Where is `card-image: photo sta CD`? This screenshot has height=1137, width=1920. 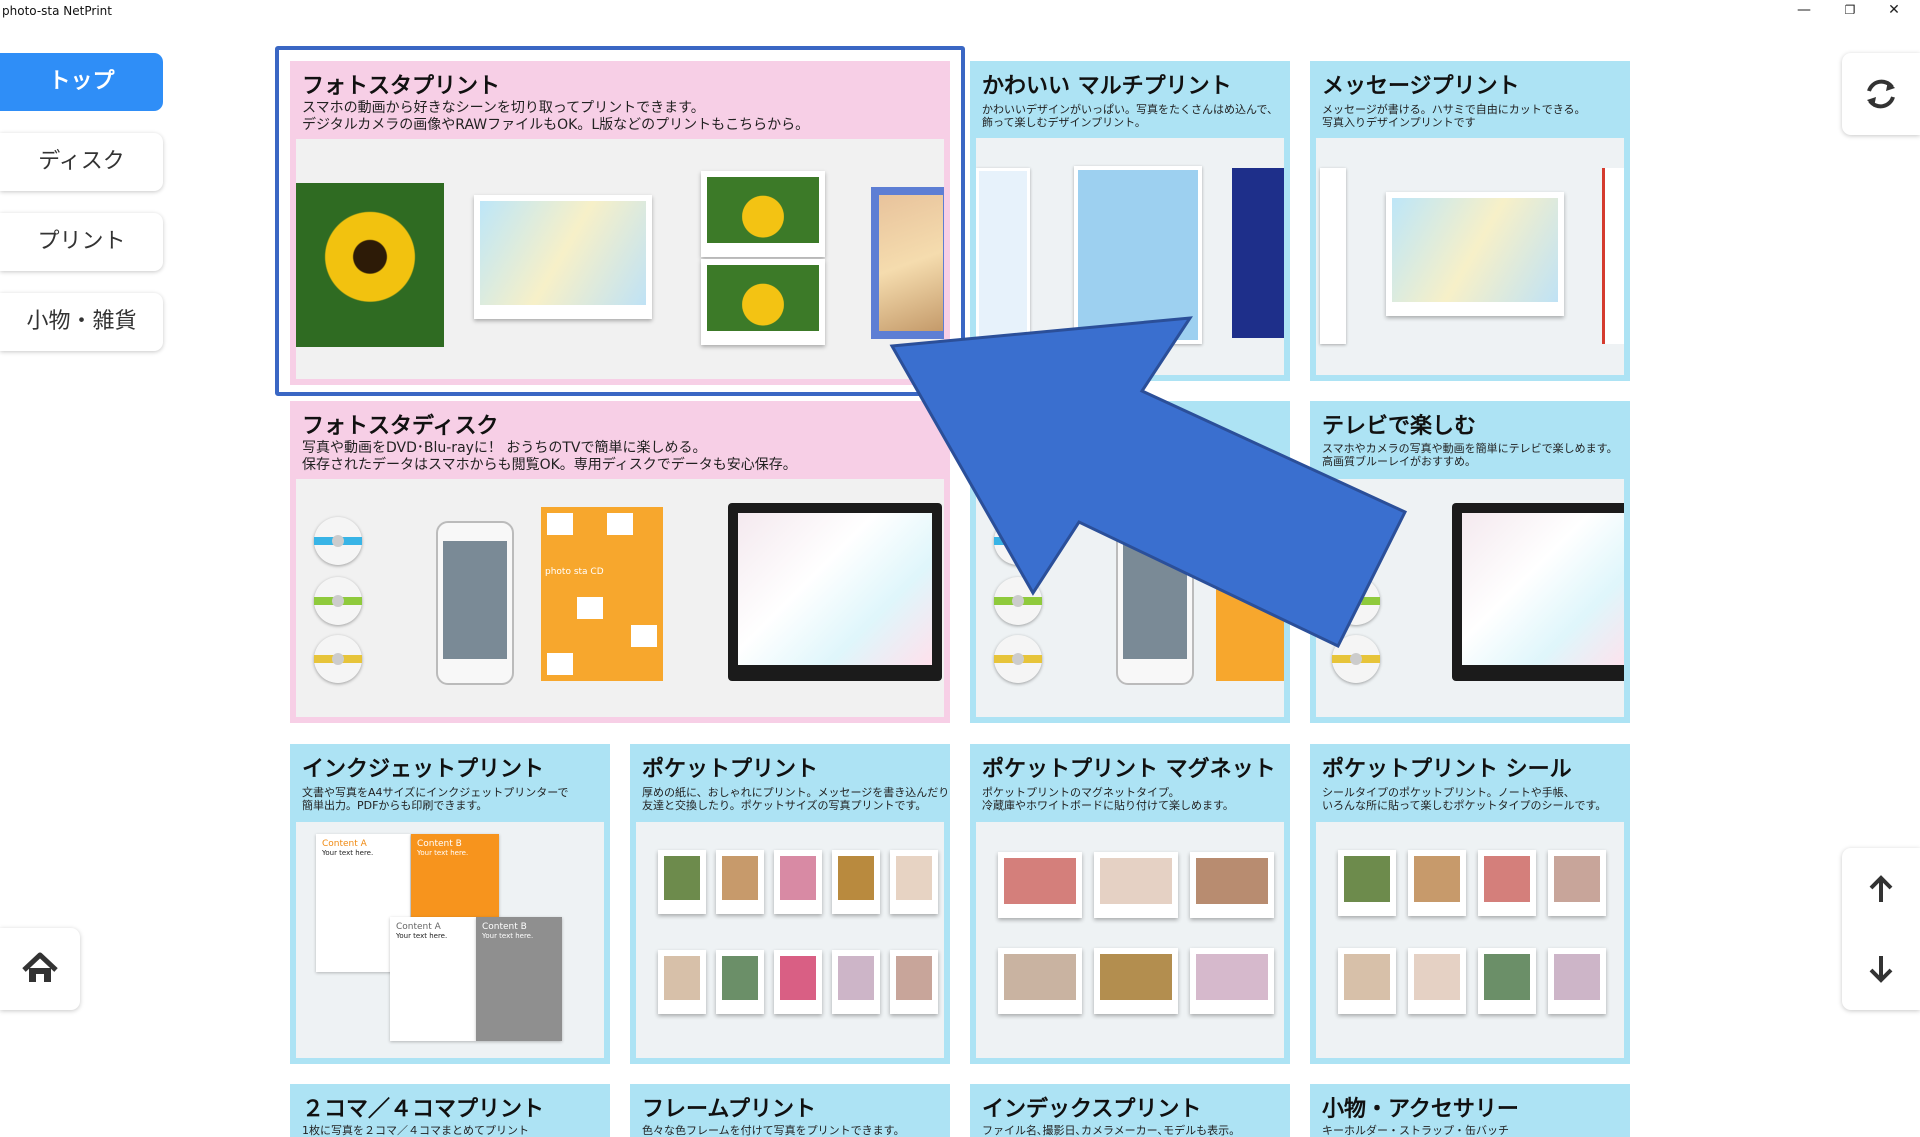
card-image: photo sta CD is located at coordinates (620, 598).